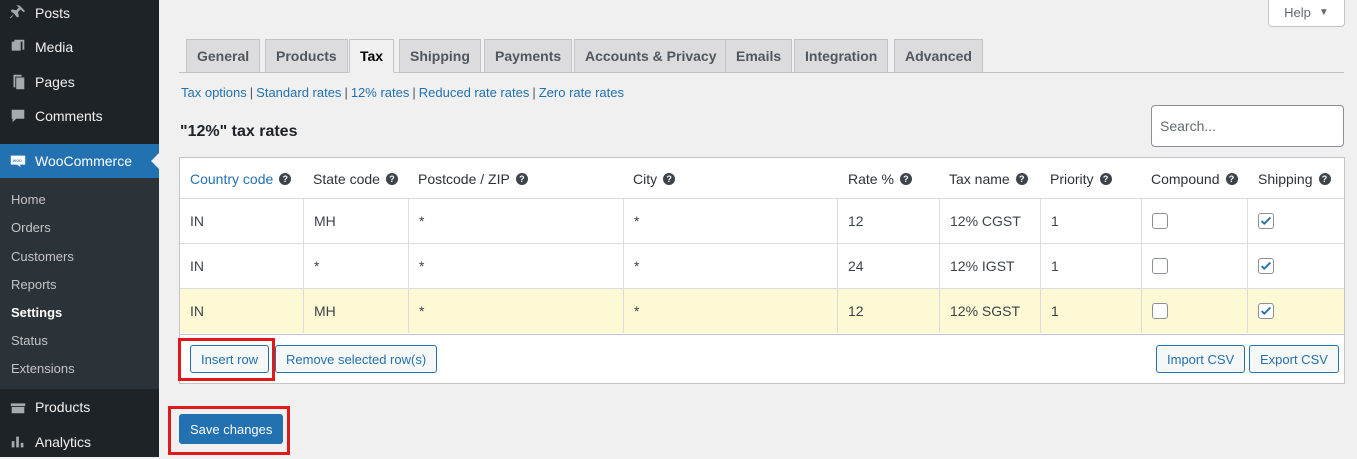 Image resolution: width=1357 pixels, height=459 pixels. What do you see at coordinates (989, 178) in the screenshot?
I see `header-tax-name: Tax name?` at bounding box center [989, 178].